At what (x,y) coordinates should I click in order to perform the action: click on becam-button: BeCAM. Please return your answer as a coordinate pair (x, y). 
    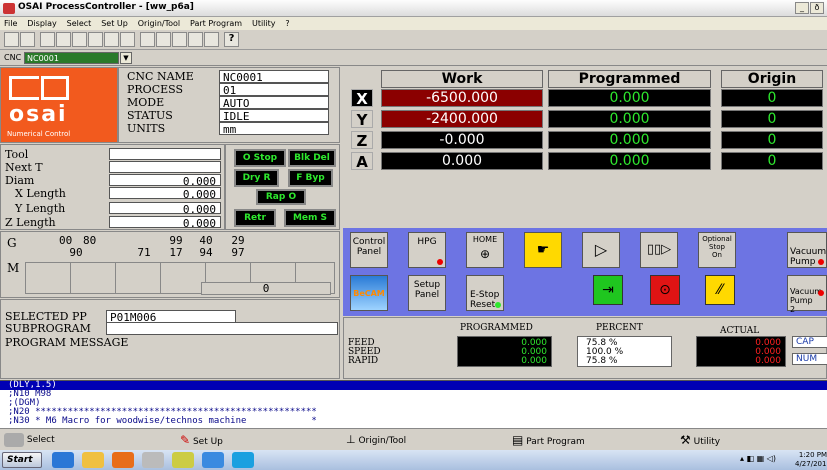
    Looking at the image, I should click on (369, 293).